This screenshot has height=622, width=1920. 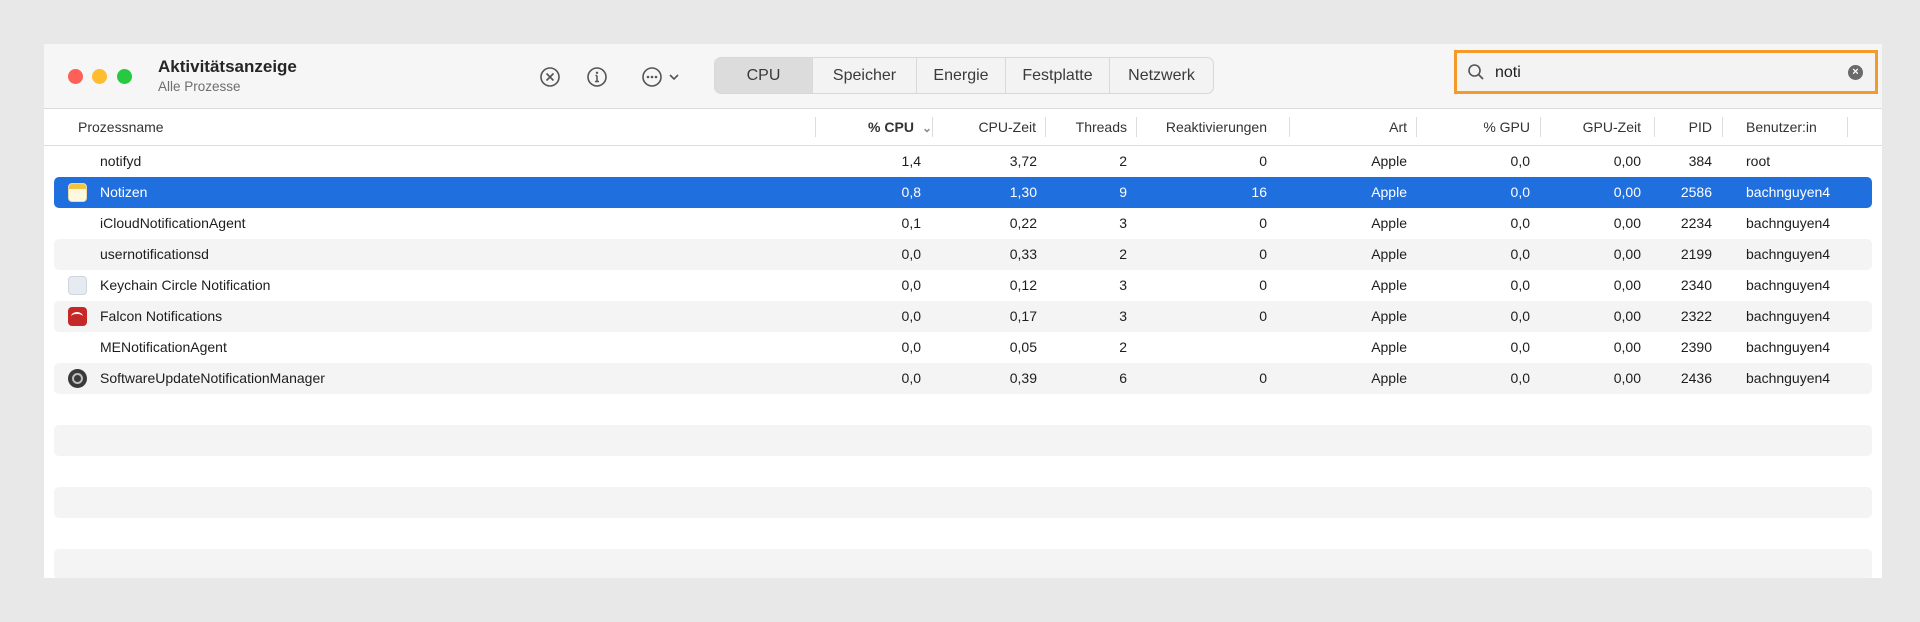 What do you see at coordinates (891, 127) in the screenshot?
I see `column-header-cpu-label: % CPU` at bounding box center [891, 127].